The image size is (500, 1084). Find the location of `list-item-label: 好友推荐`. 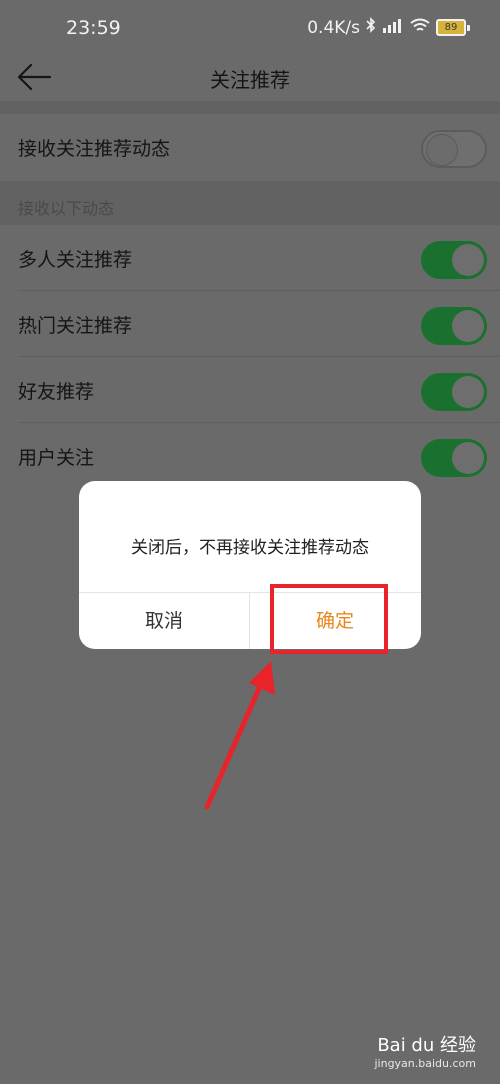

list-item-label: 好友推荐 is located at coordinates (56, 392).